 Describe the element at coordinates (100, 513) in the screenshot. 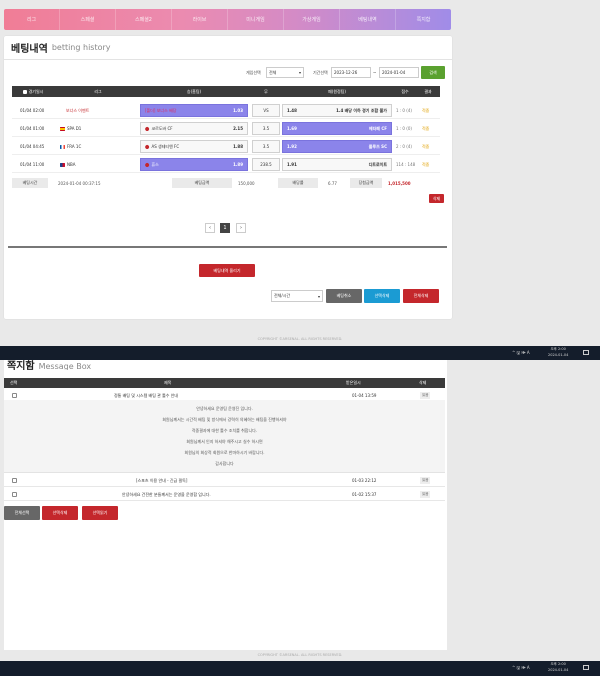

I see `message-select-read-button: 선택읽기` at that location.